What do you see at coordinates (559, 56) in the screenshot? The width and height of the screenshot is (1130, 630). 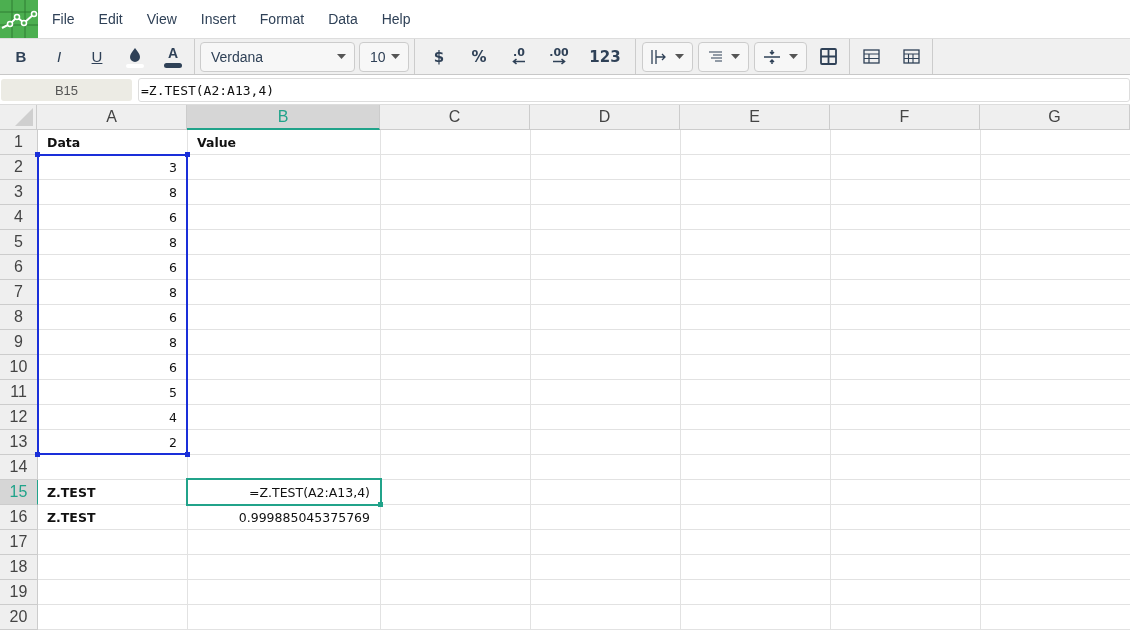 I see `increase-decimals-button: .00` at bounding box center [559, 56].